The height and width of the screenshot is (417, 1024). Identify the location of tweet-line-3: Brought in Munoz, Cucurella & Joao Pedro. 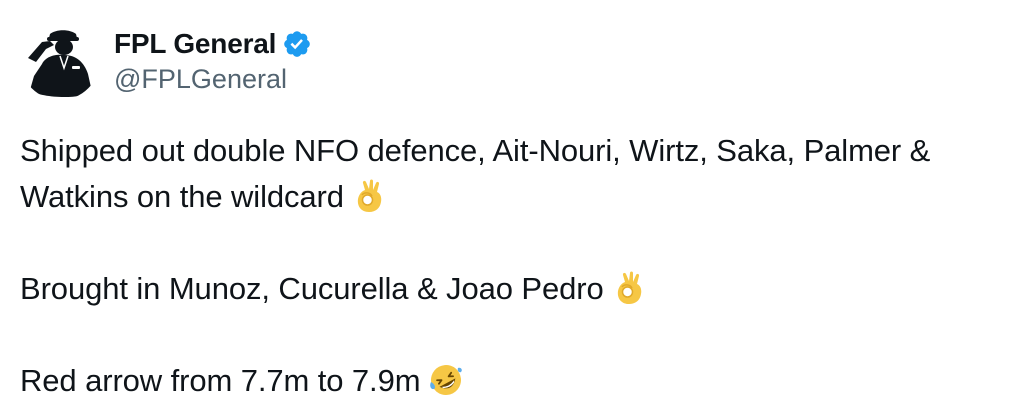
(312, 288).